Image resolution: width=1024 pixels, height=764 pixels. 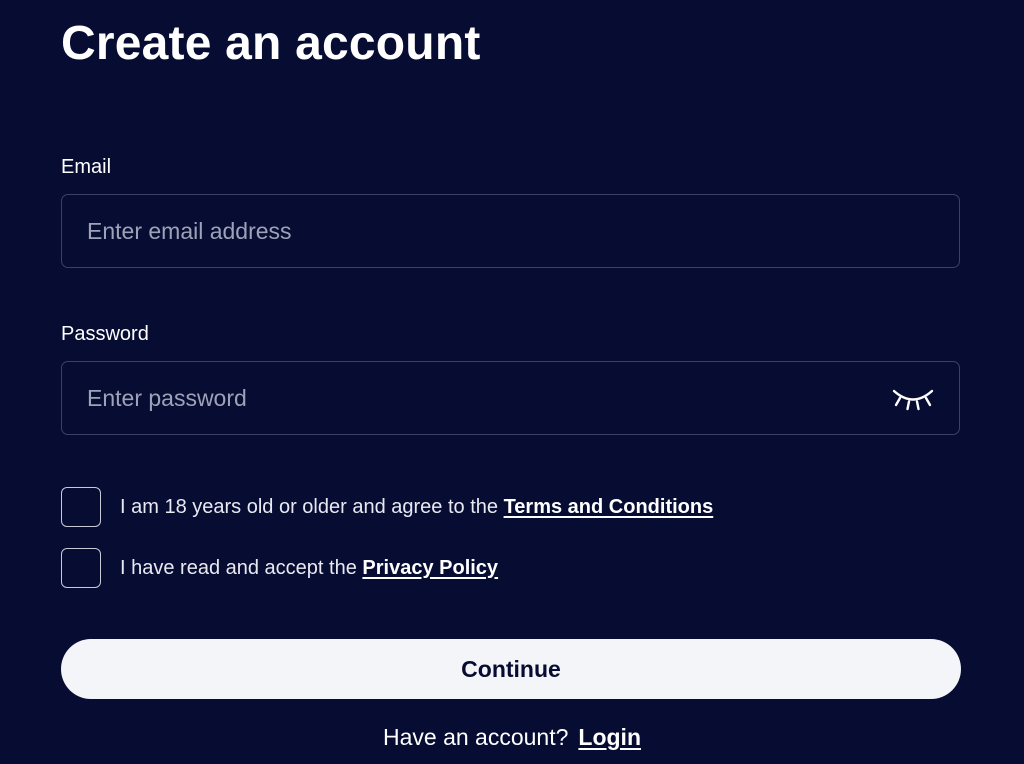 I want to click on email-label: Email, so click(x=86, y=167).